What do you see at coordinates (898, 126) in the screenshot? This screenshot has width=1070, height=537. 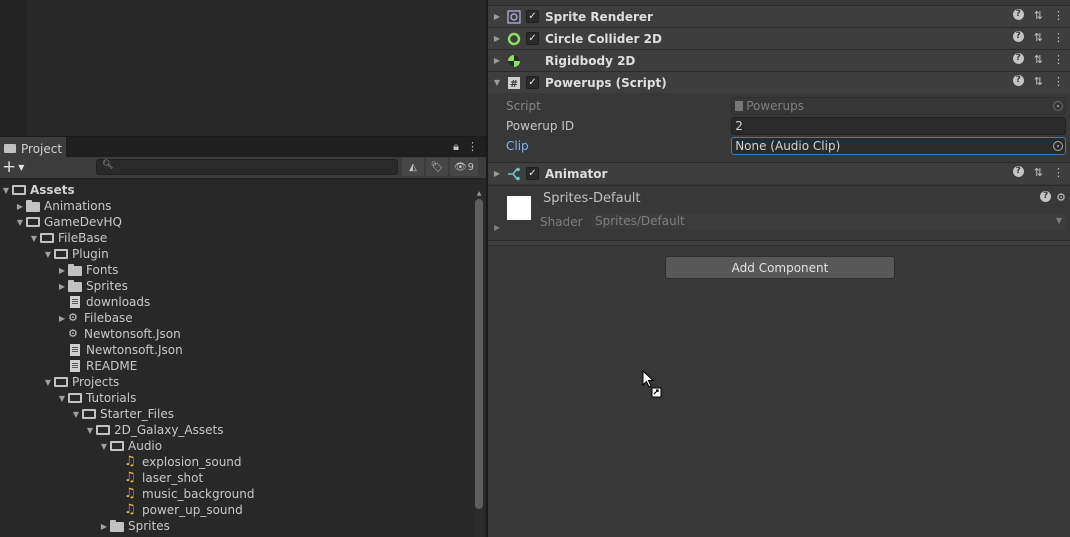 I see `powerup-id-field: 2` at bounding box center [898, 126].